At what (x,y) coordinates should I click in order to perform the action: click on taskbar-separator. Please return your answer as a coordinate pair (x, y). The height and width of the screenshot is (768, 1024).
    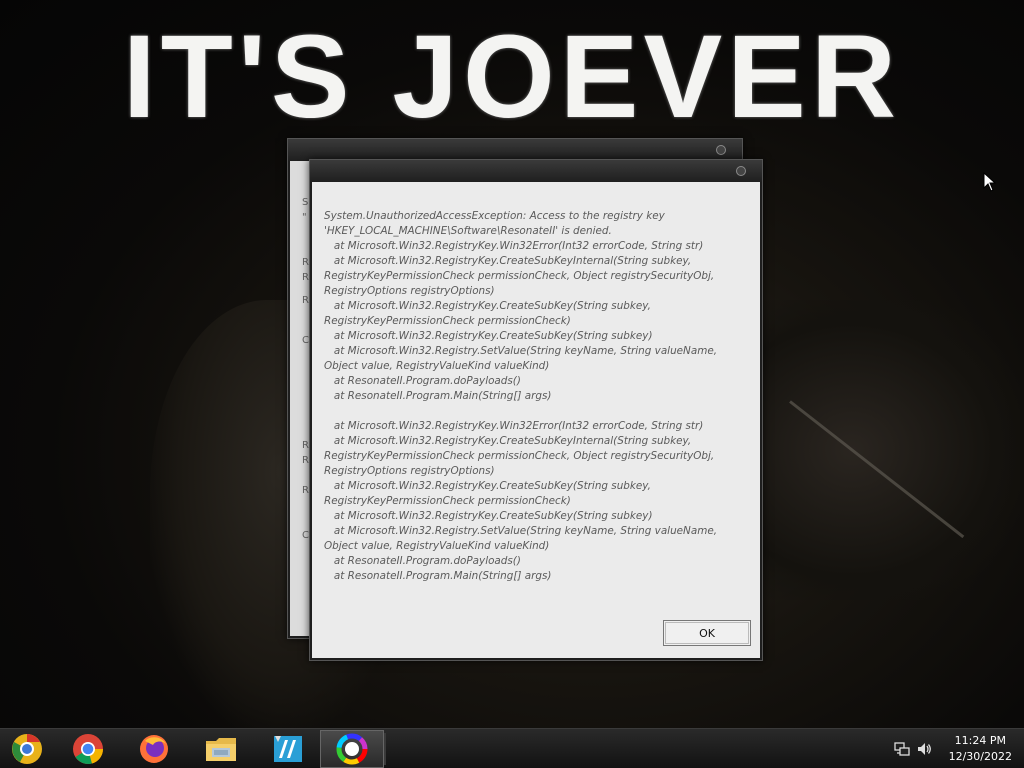
    Looking at the image, I should click on (385, 749).